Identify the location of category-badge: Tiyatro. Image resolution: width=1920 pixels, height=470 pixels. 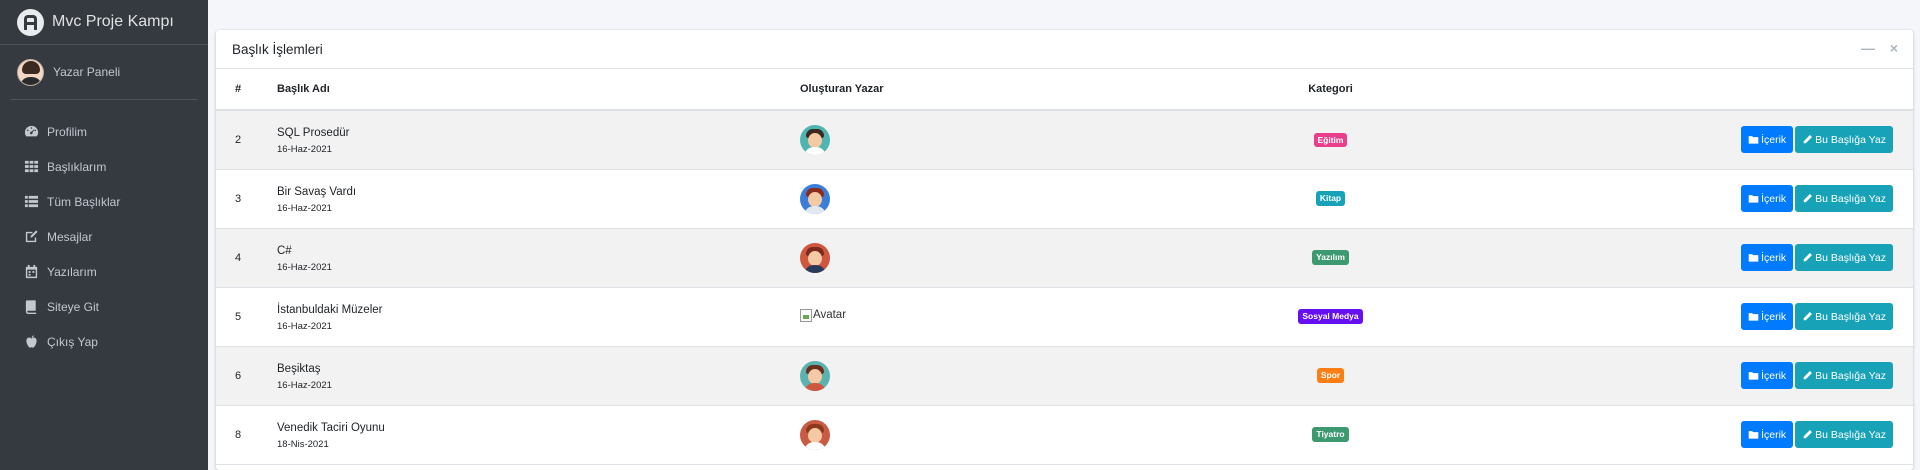
(1330, 434).